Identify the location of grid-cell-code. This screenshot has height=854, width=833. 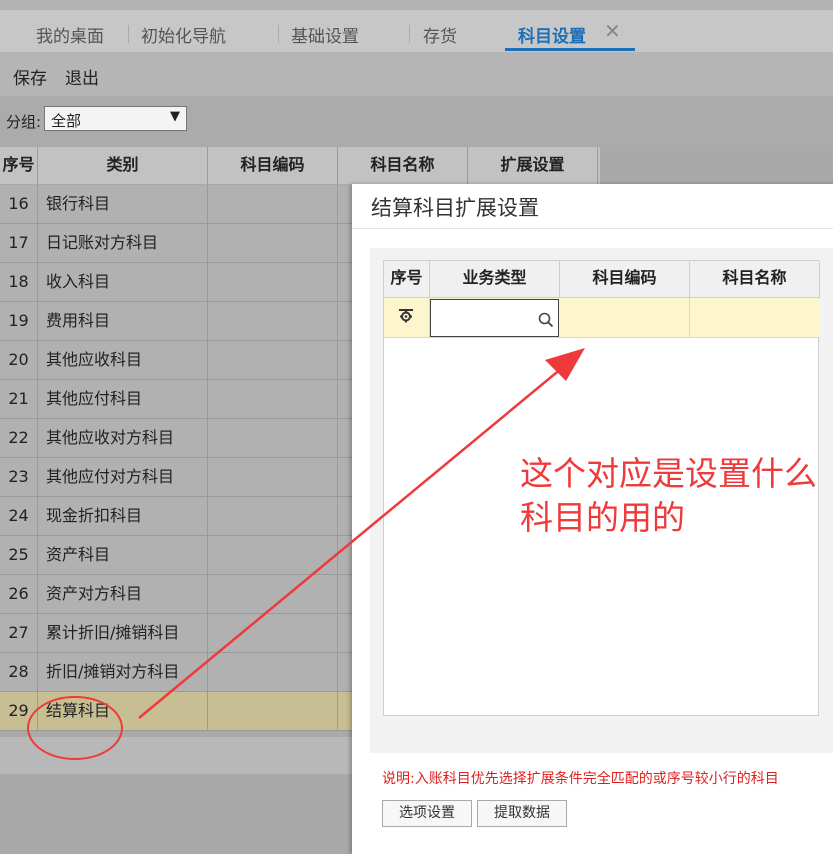
(625, 317).